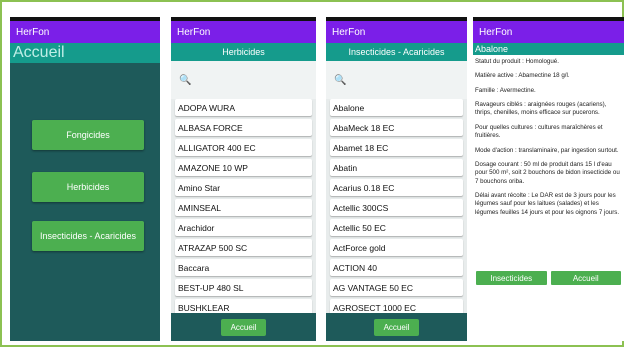 The height and width of the screenshot is (347, 624). Describe the element at coordinates (396, 287) in the screenshot. I see `list-item: AG VANTAGE 50 EC` at that location.